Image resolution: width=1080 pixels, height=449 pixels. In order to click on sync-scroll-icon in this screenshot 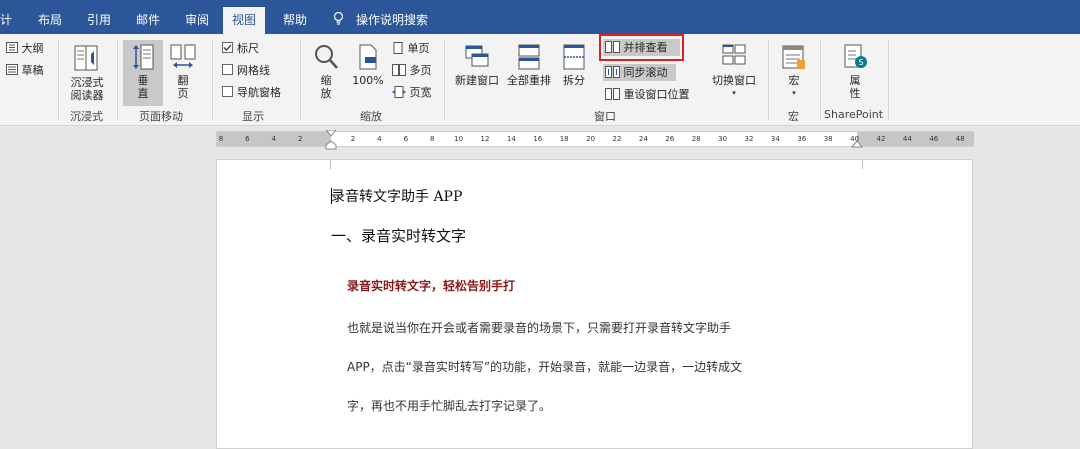, I will do `click(612, 72)`.